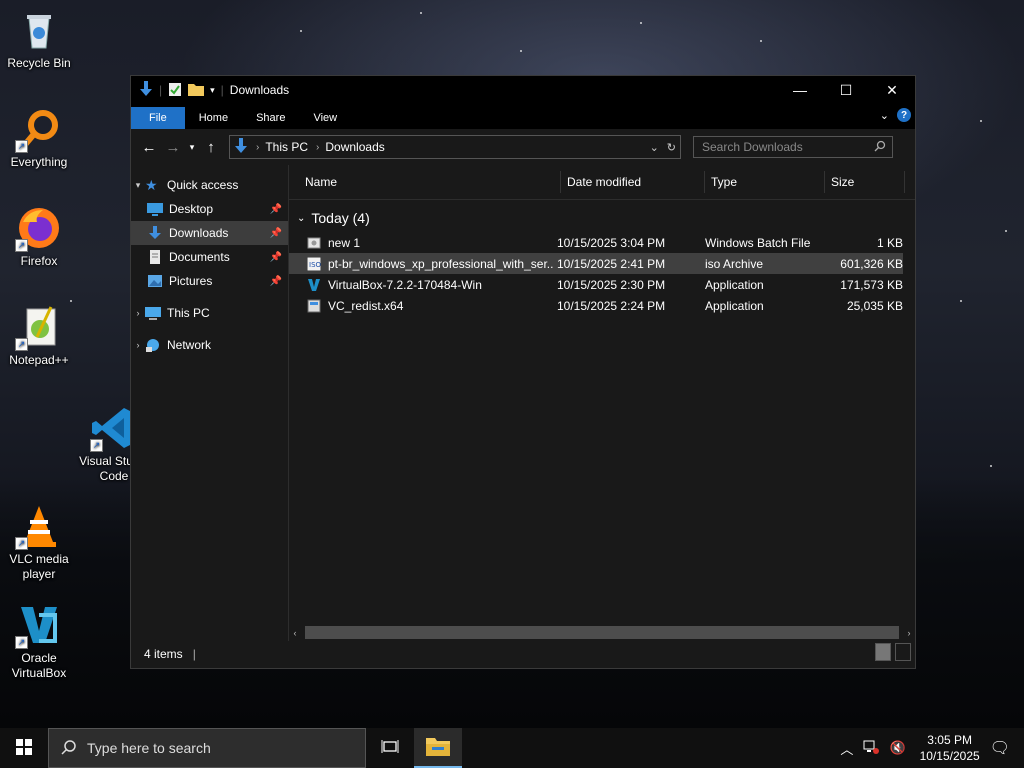 Image resolution: width=1024 pixels, height=768 pixels. I want to click on file-type: Windows Batch File, so click(758, 242).